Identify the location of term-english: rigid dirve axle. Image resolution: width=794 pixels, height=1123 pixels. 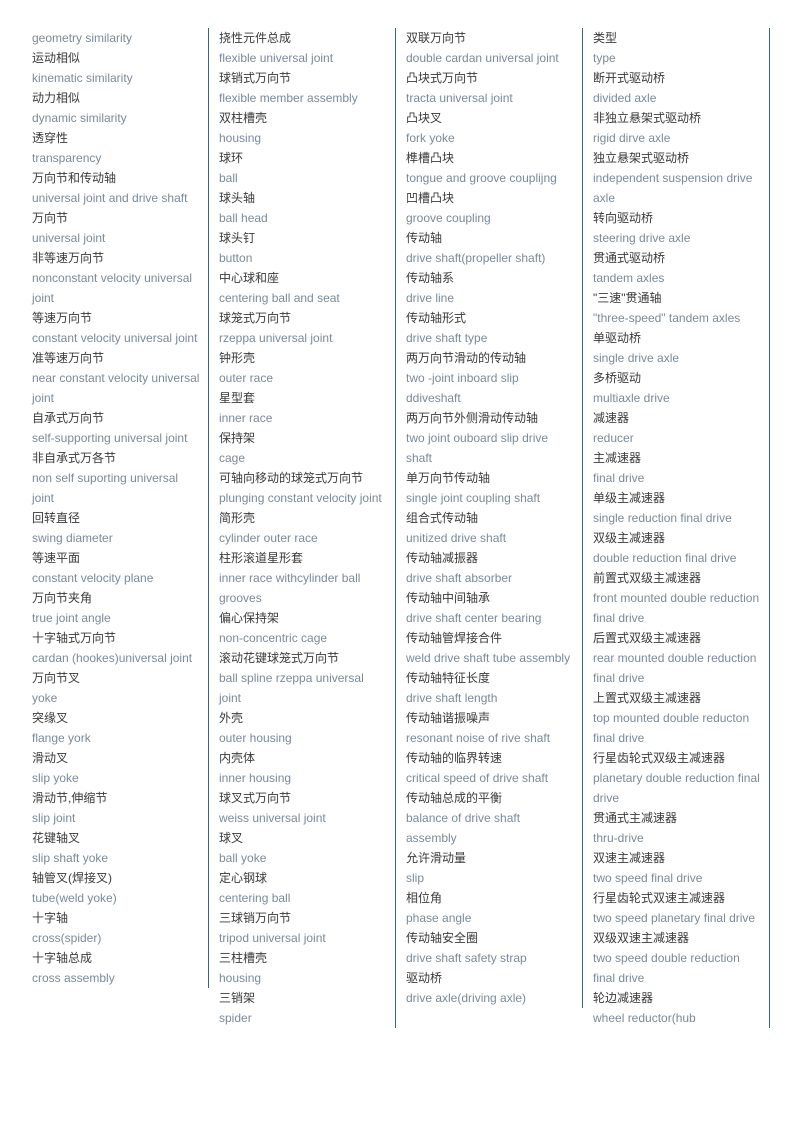
(632, 138).